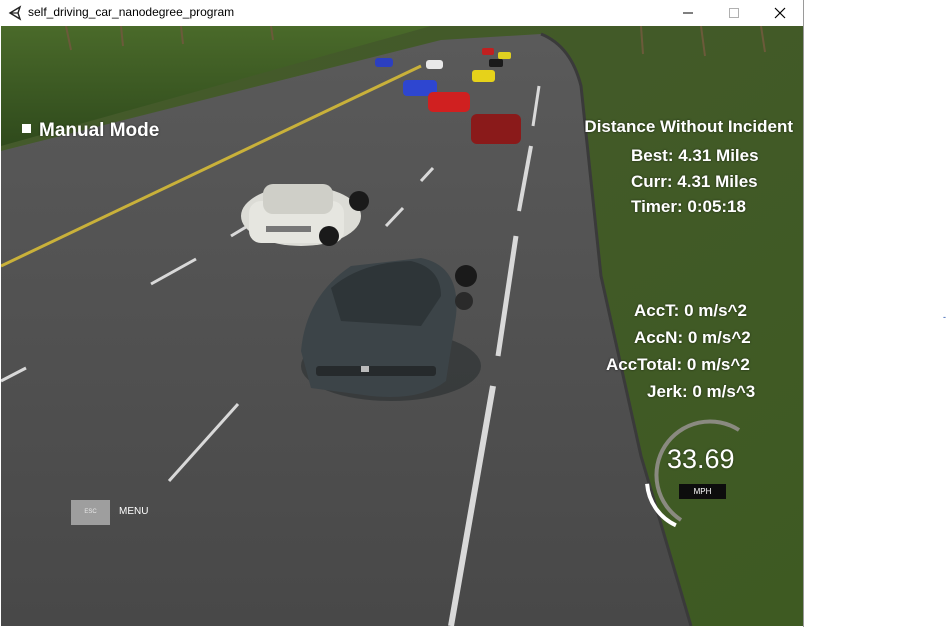 The height and width of the screenshot is (627, 951). Describe the element at coordinates (690, 310) in the screenshot. I see `acc-t: AccT: 0 m/s^2` at that location.